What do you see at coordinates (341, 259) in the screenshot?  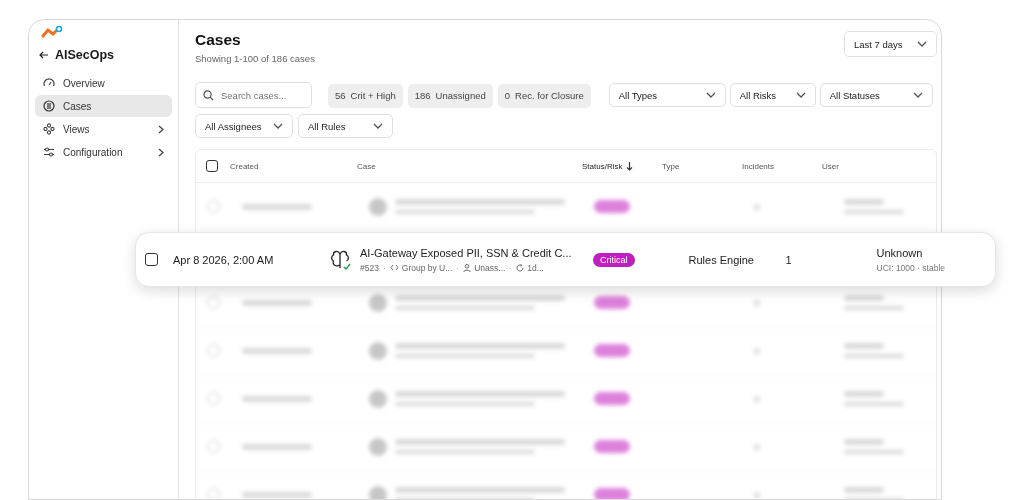 I see `brain-check-icon` at bounding box center [341, 259].